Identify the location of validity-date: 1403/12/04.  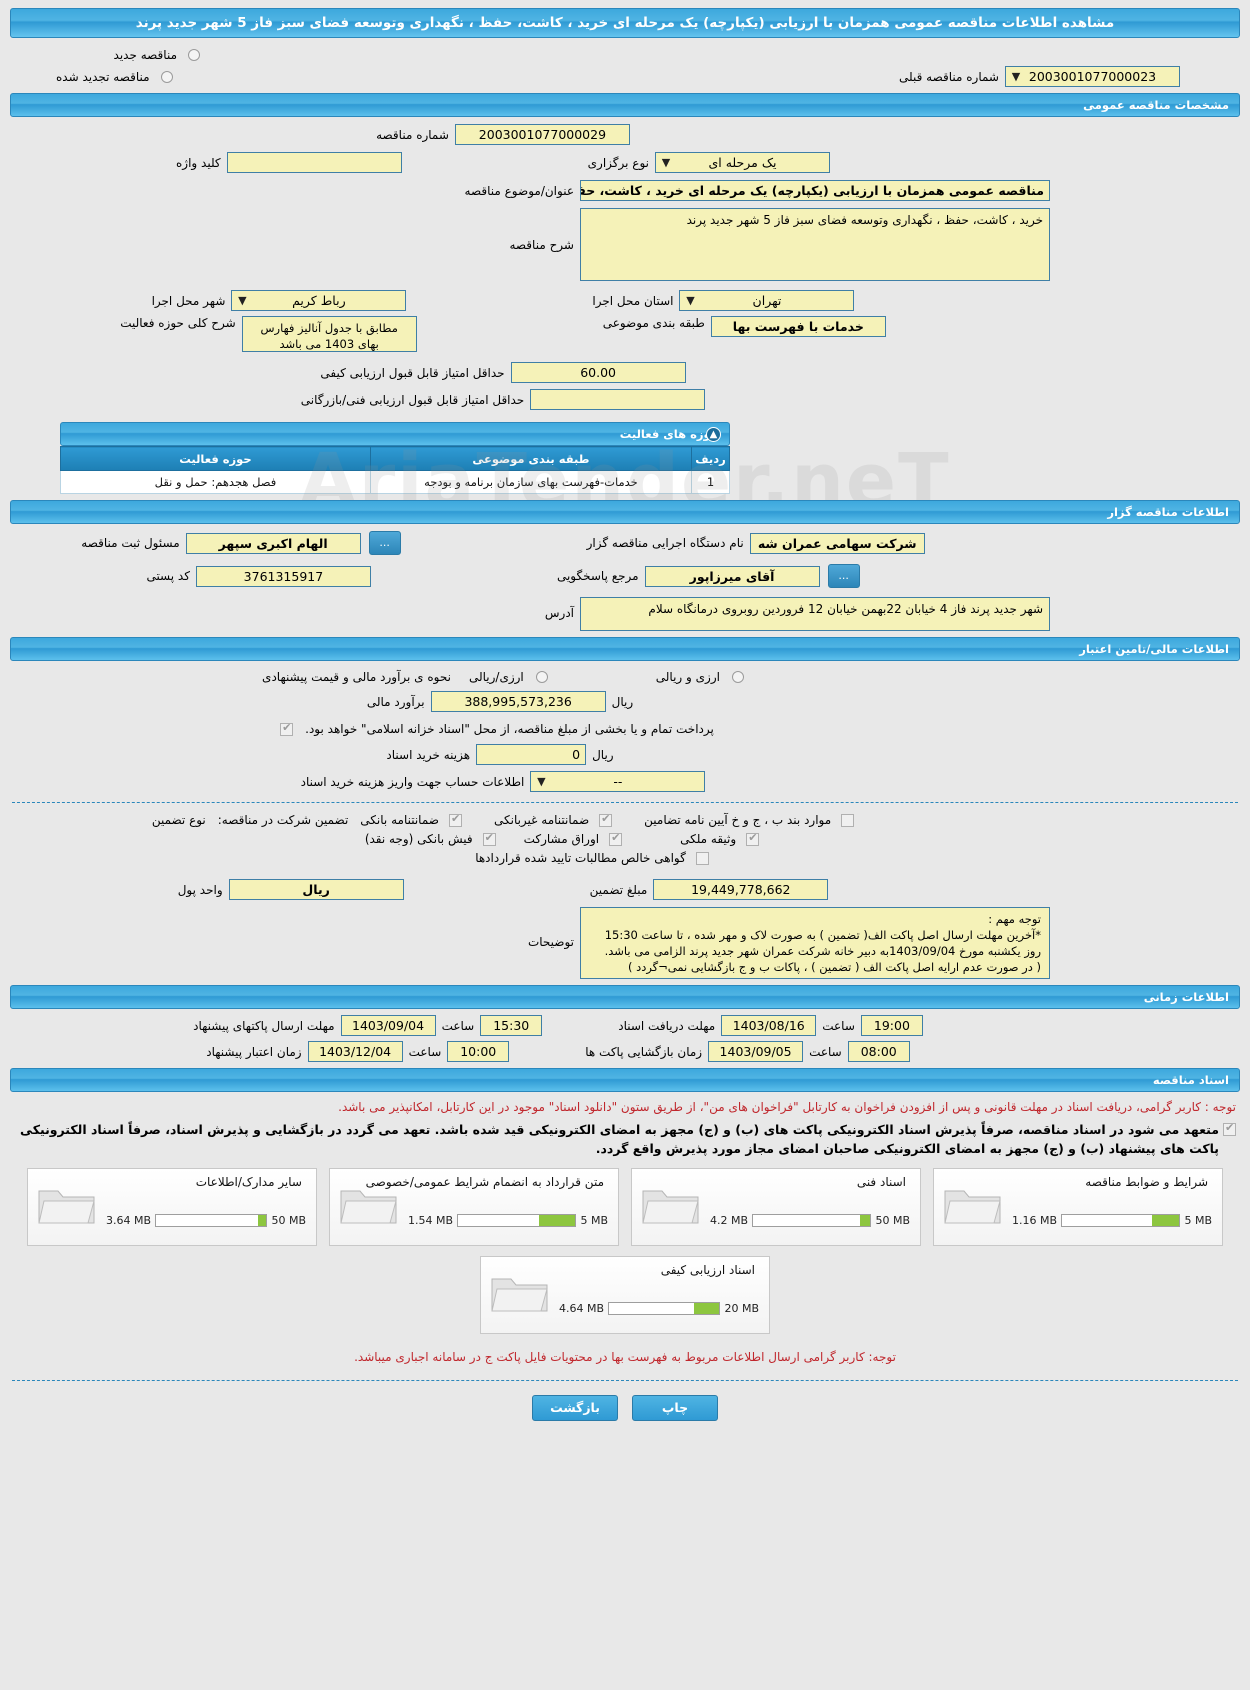
(355, 1051).